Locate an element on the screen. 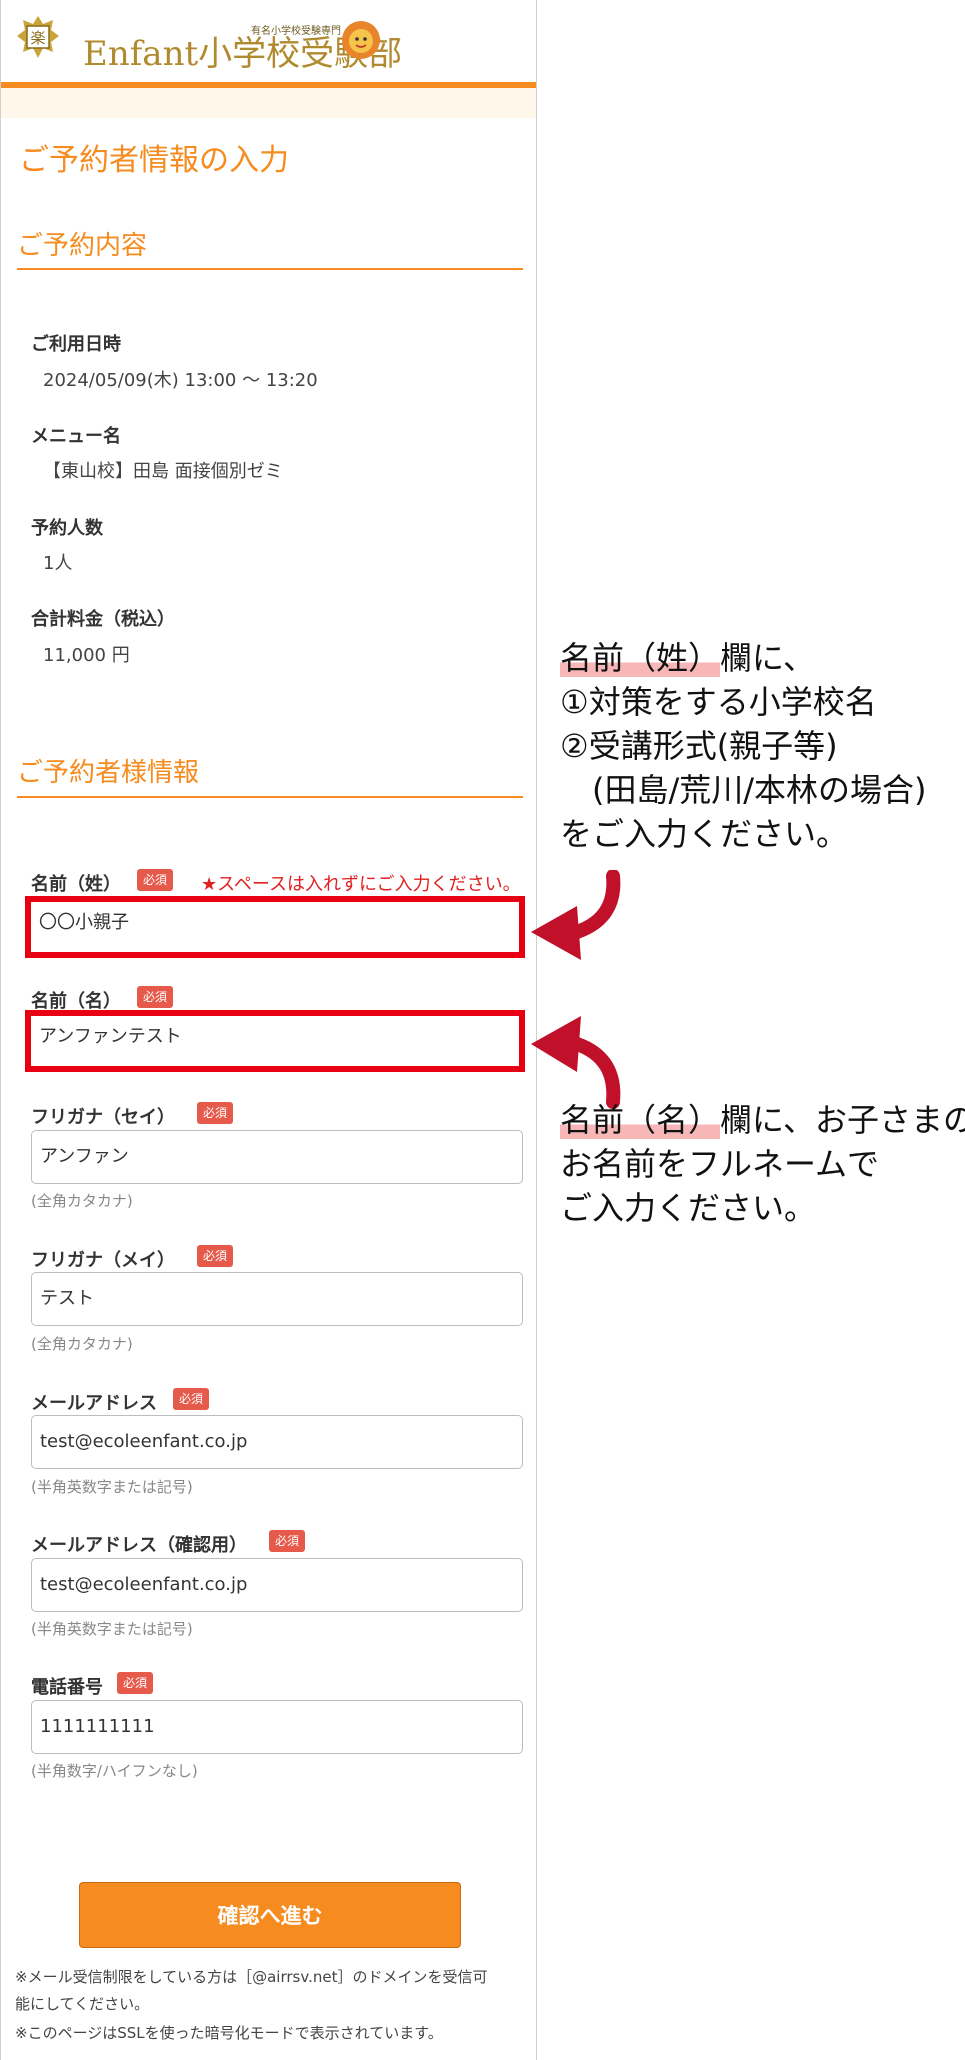 The height and width of the screenshot is (2060, 965). phone-hint: (半角数字/ハイフンなし) is located at coordinates (114, 1771).